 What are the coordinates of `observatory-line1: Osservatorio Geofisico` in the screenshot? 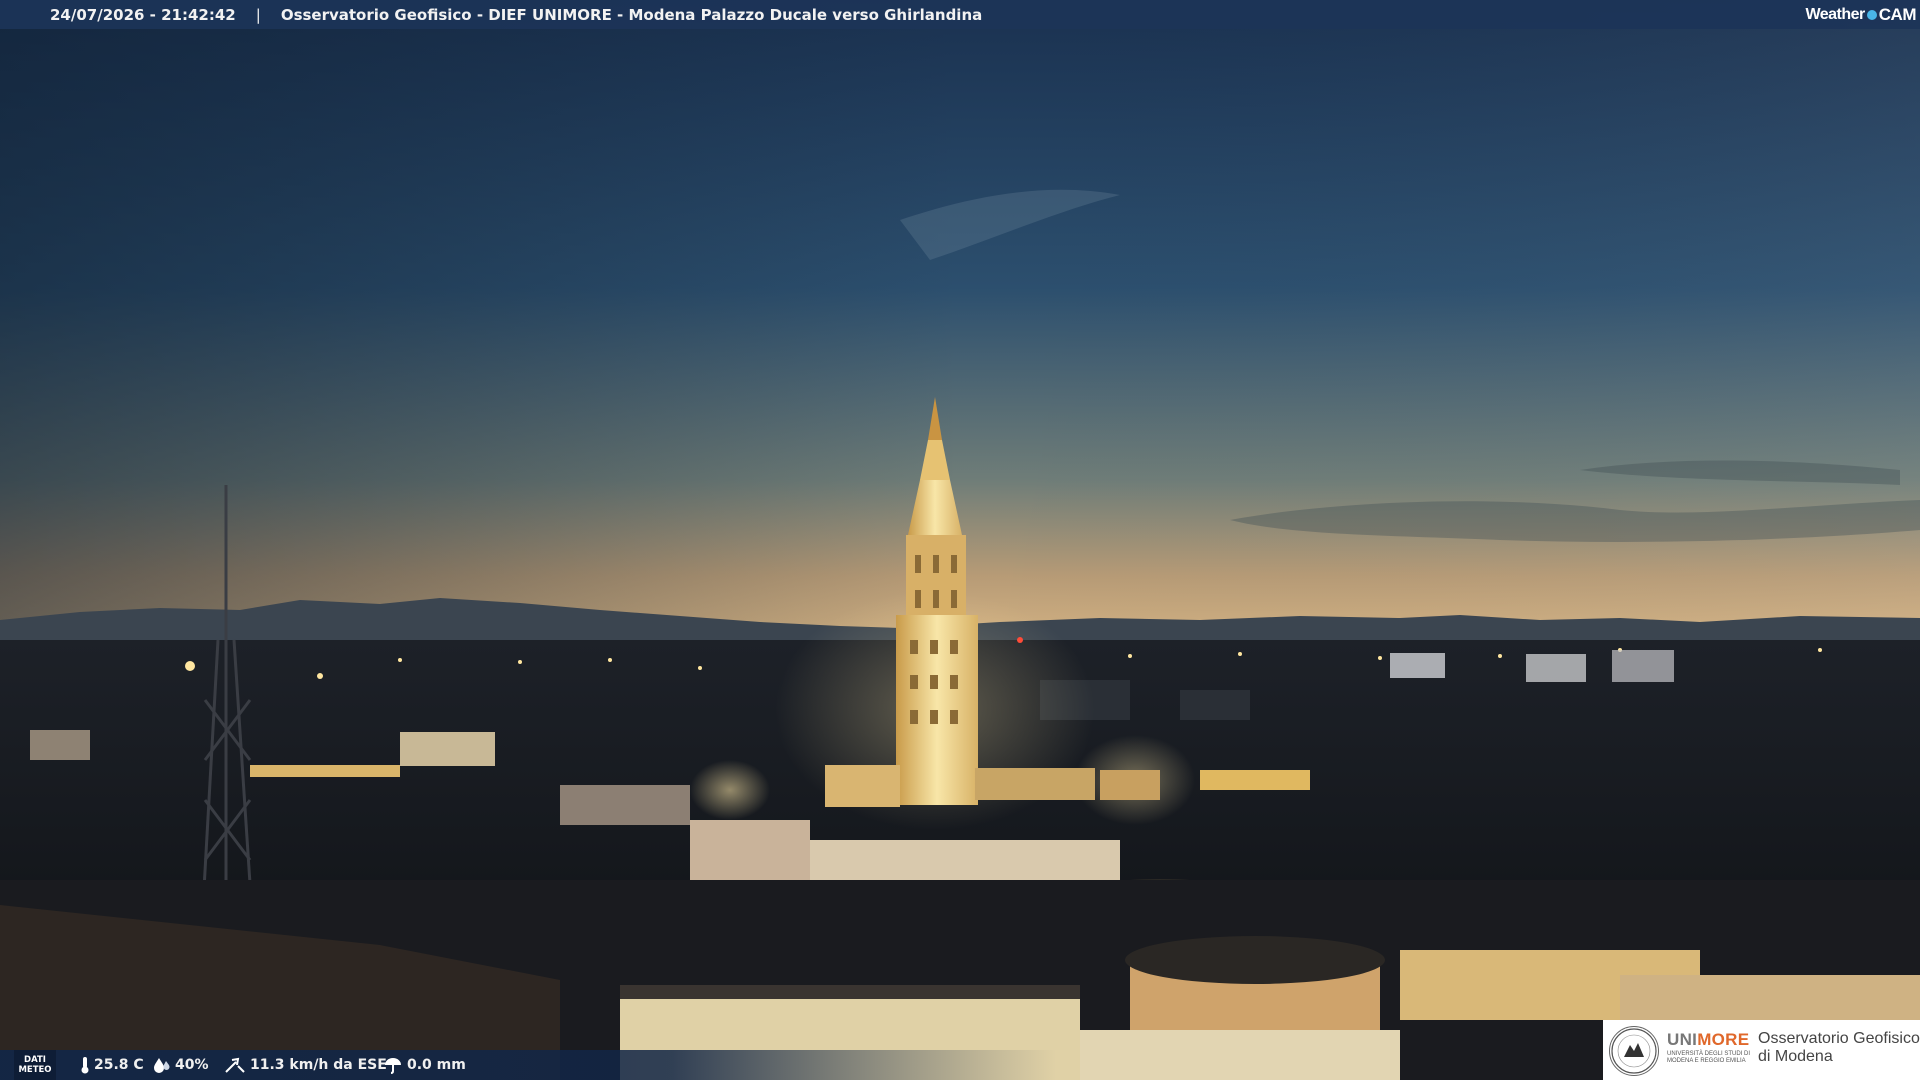 It's located at (1839, 1038).